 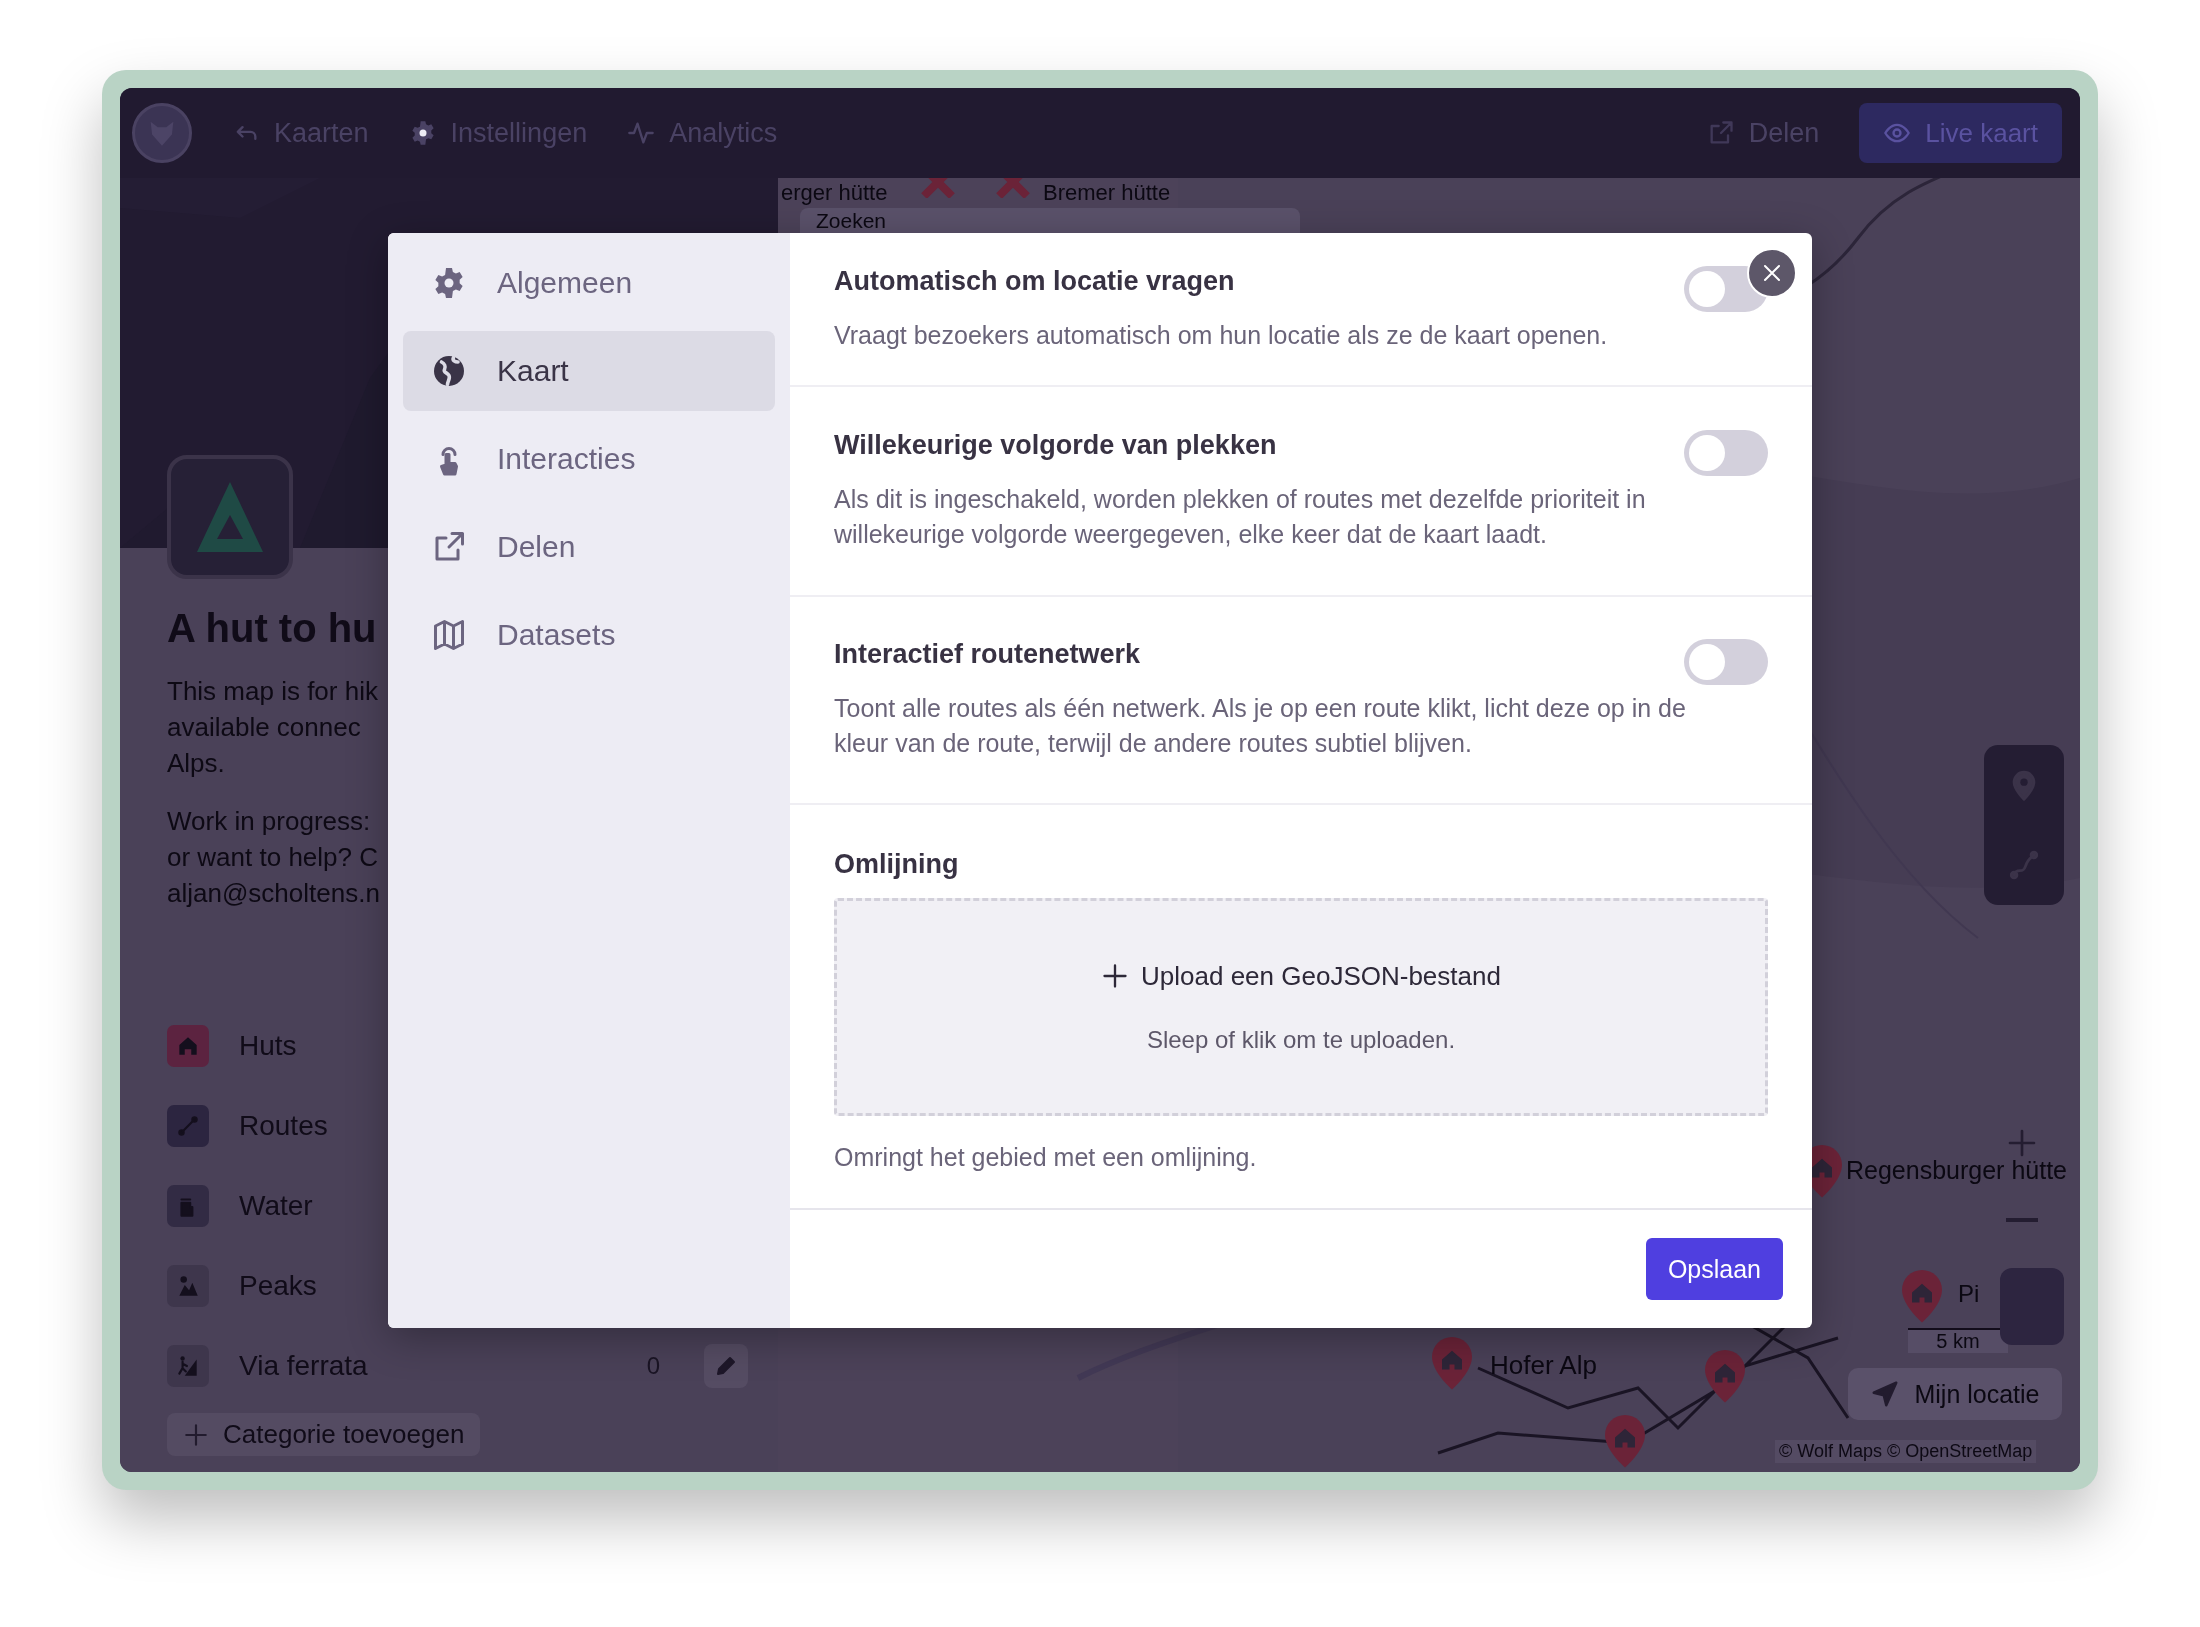 I want to click on marker-label: Bremer hütte, so click(x=1107, y=193).